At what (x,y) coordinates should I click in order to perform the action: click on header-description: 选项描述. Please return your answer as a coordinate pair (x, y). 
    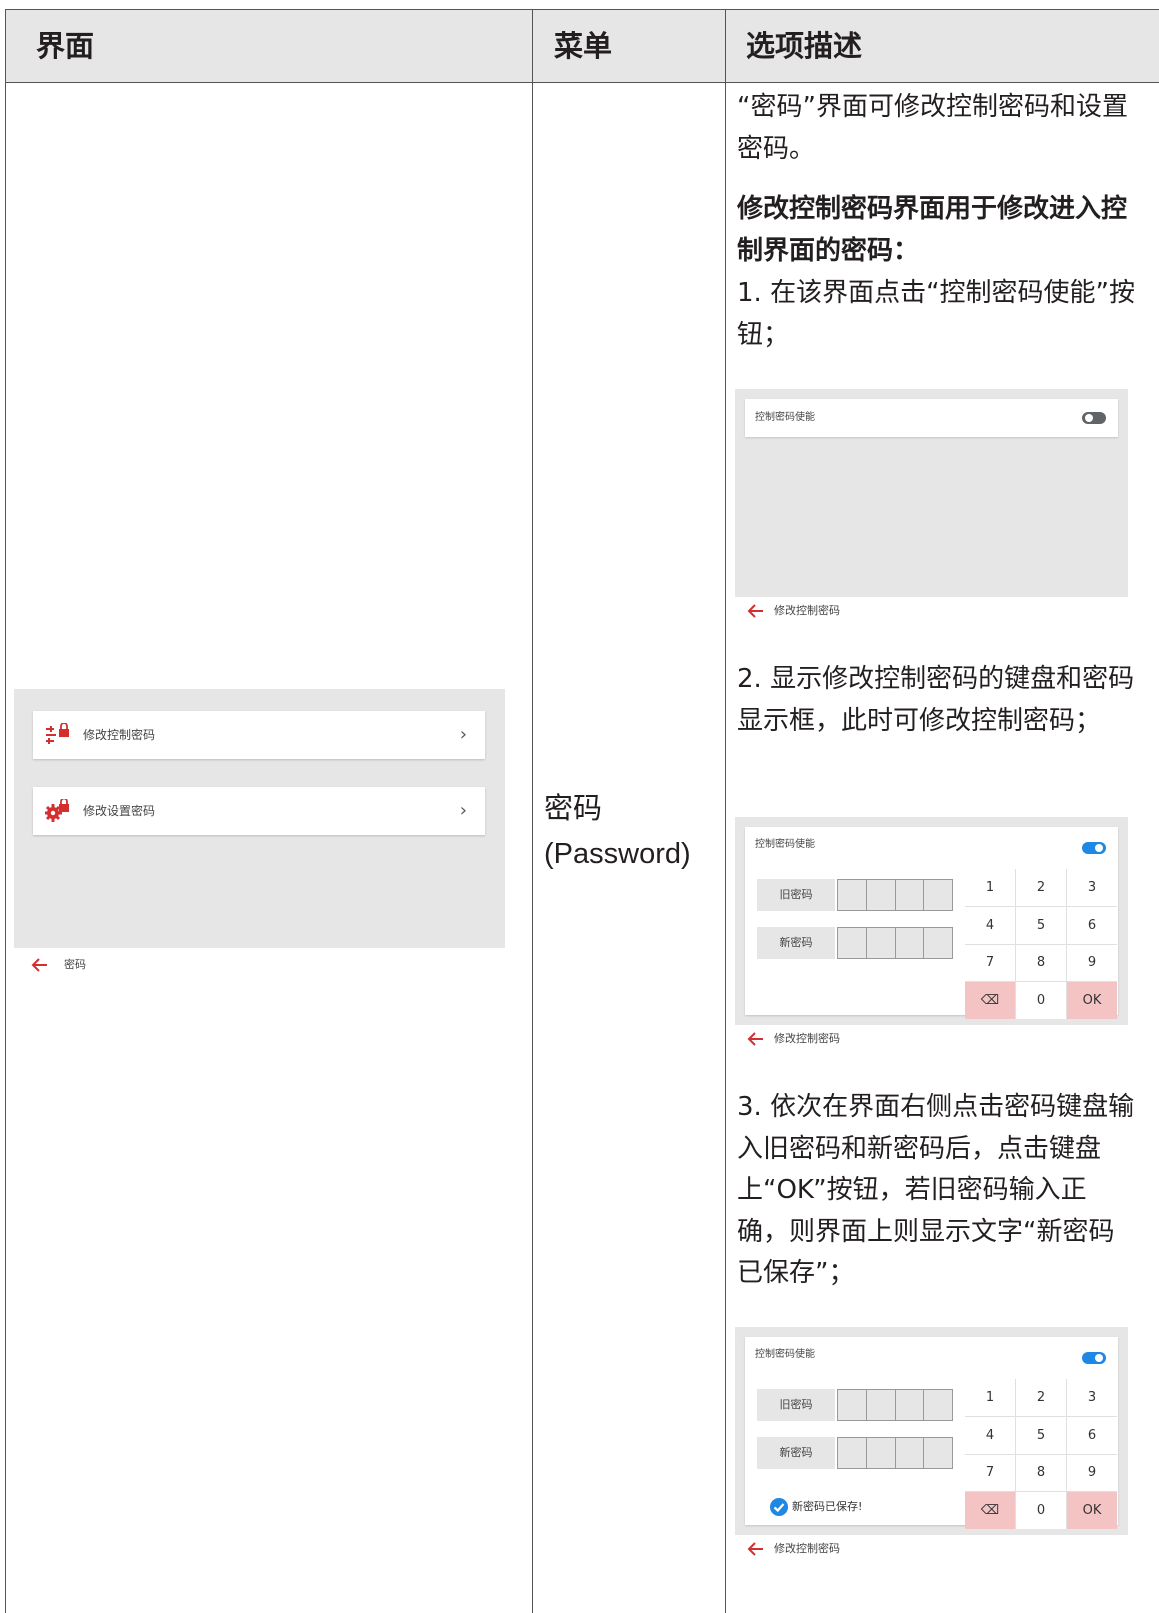
    Looking at the image, I should click on (804, 46).